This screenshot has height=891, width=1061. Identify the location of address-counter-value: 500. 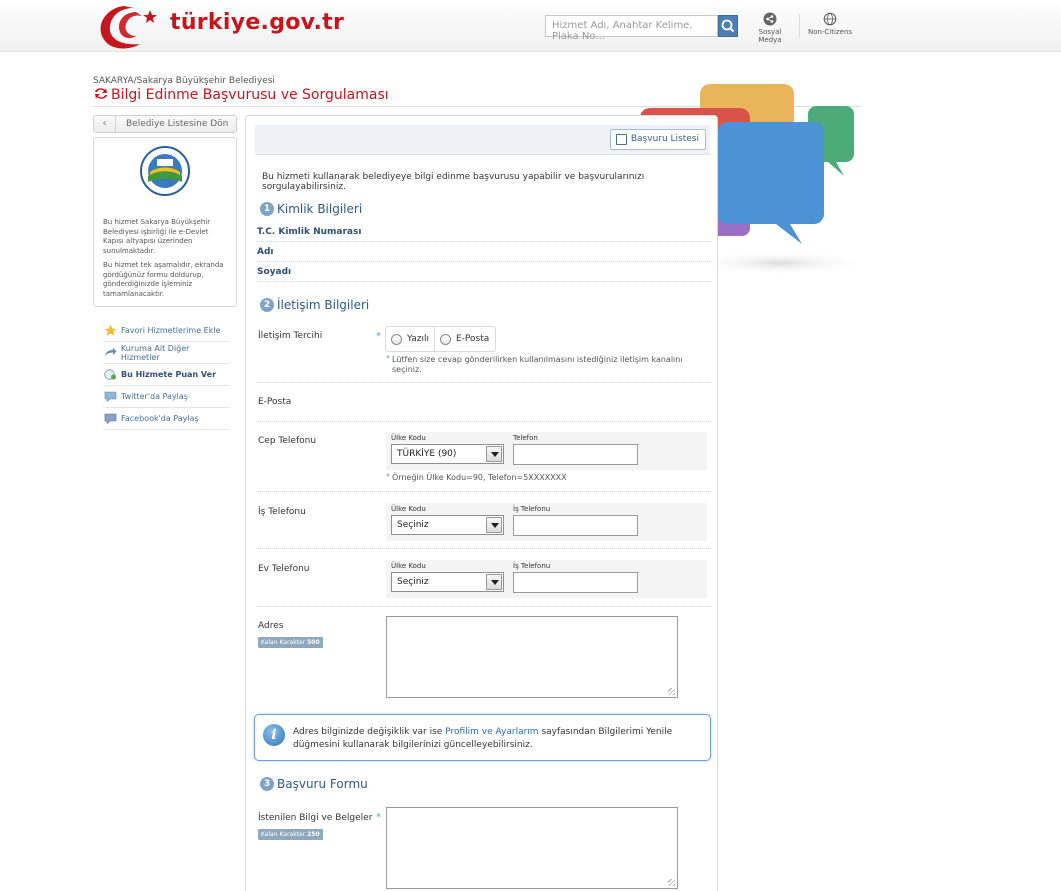
(313, 642).